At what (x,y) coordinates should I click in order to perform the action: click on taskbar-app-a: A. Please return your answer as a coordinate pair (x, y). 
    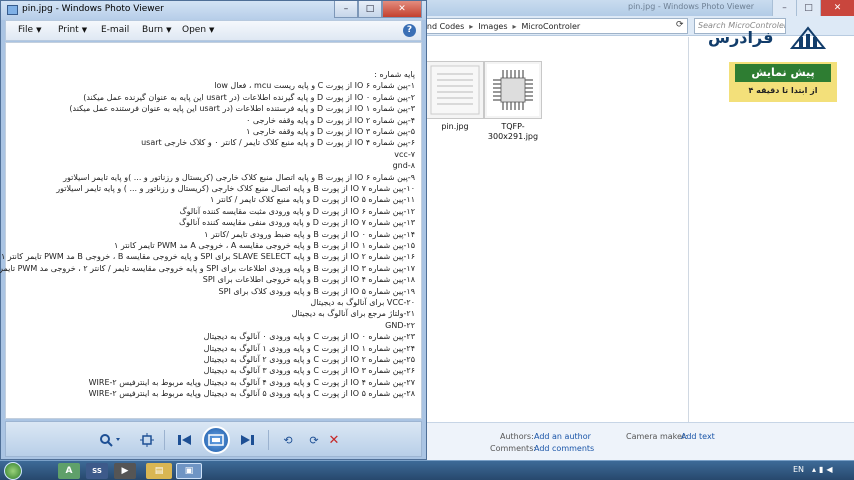
    Looking at the image, I should click on (69, 471).